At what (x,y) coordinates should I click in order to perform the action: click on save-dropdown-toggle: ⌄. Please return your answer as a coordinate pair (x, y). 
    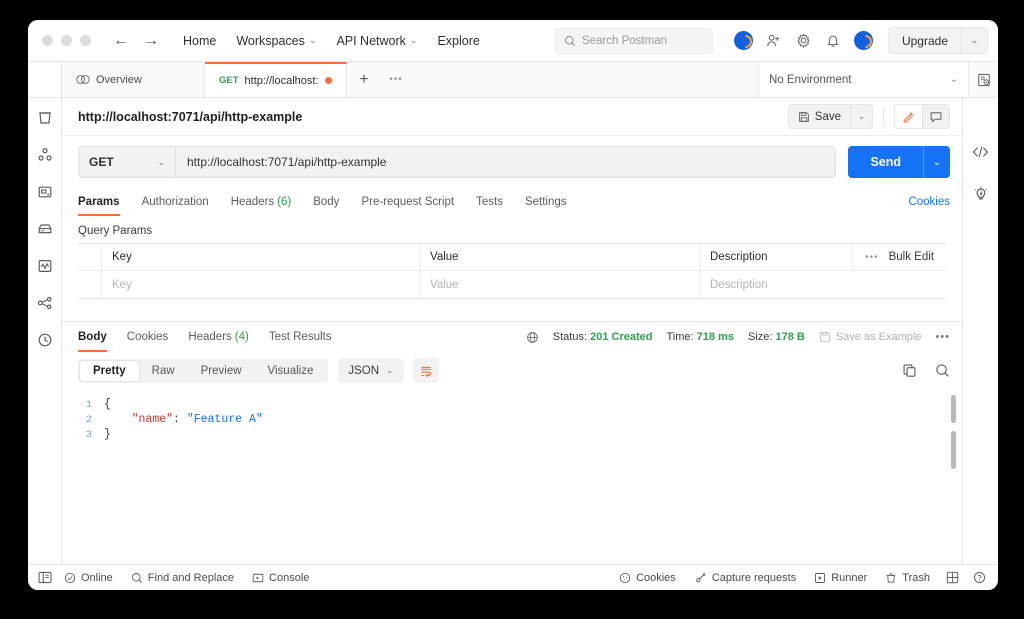
    Looking at the image, I should click on (861, 116).